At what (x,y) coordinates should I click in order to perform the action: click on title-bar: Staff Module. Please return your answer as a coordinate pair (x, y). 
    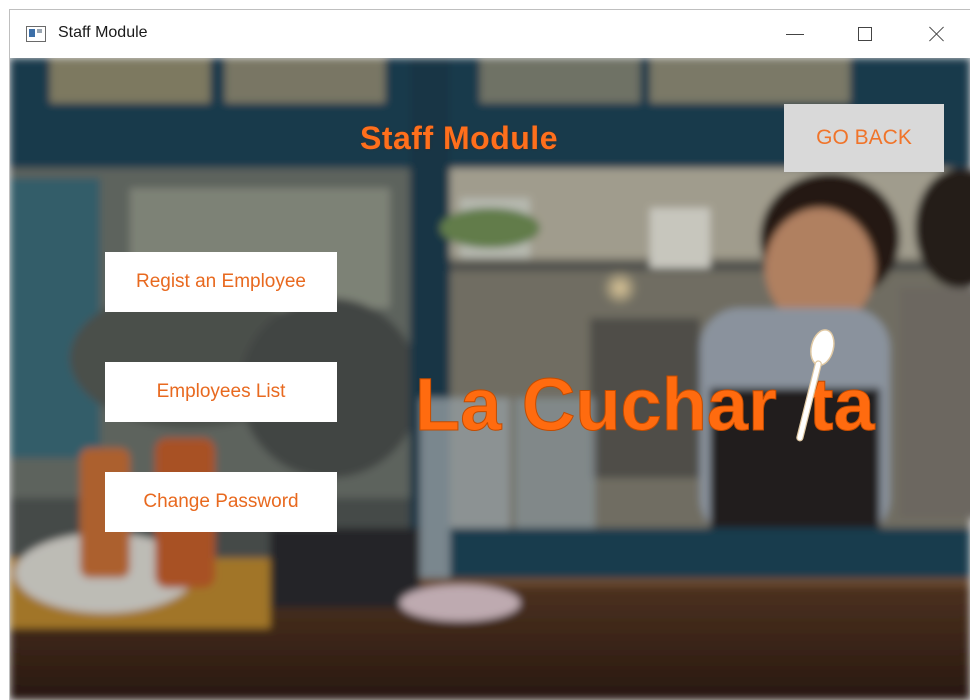
    Looking at the image, I should click on (490, 34).